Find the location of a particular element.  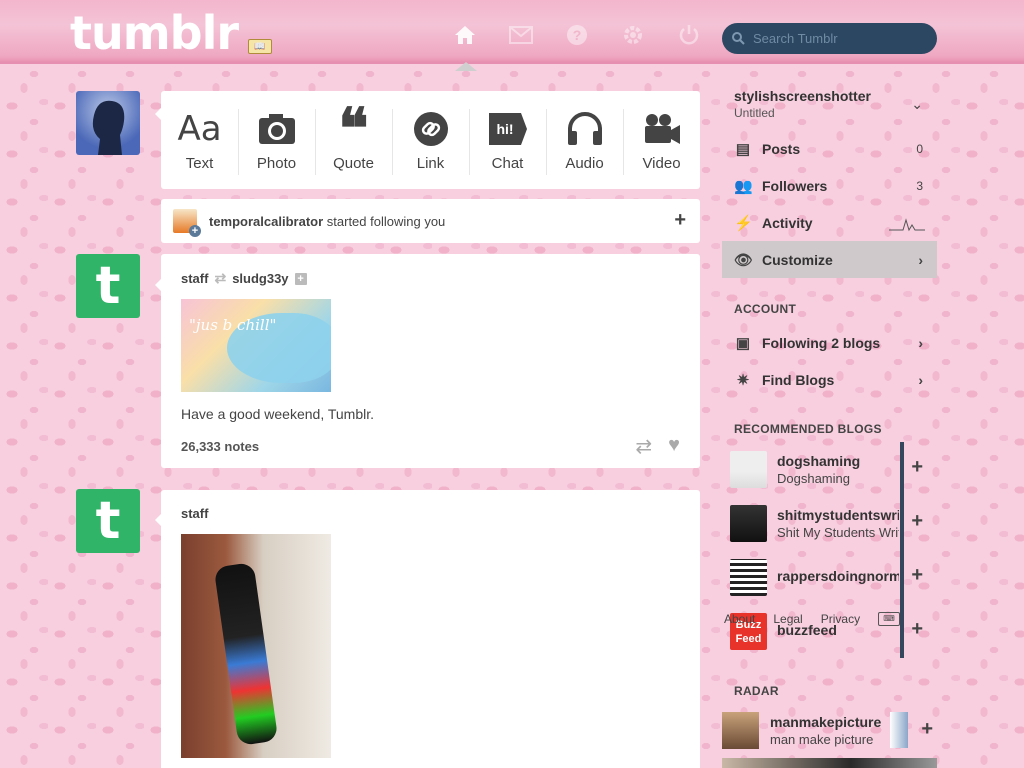

sidebar-item-label: Customize is located at coordinates (797, 259).